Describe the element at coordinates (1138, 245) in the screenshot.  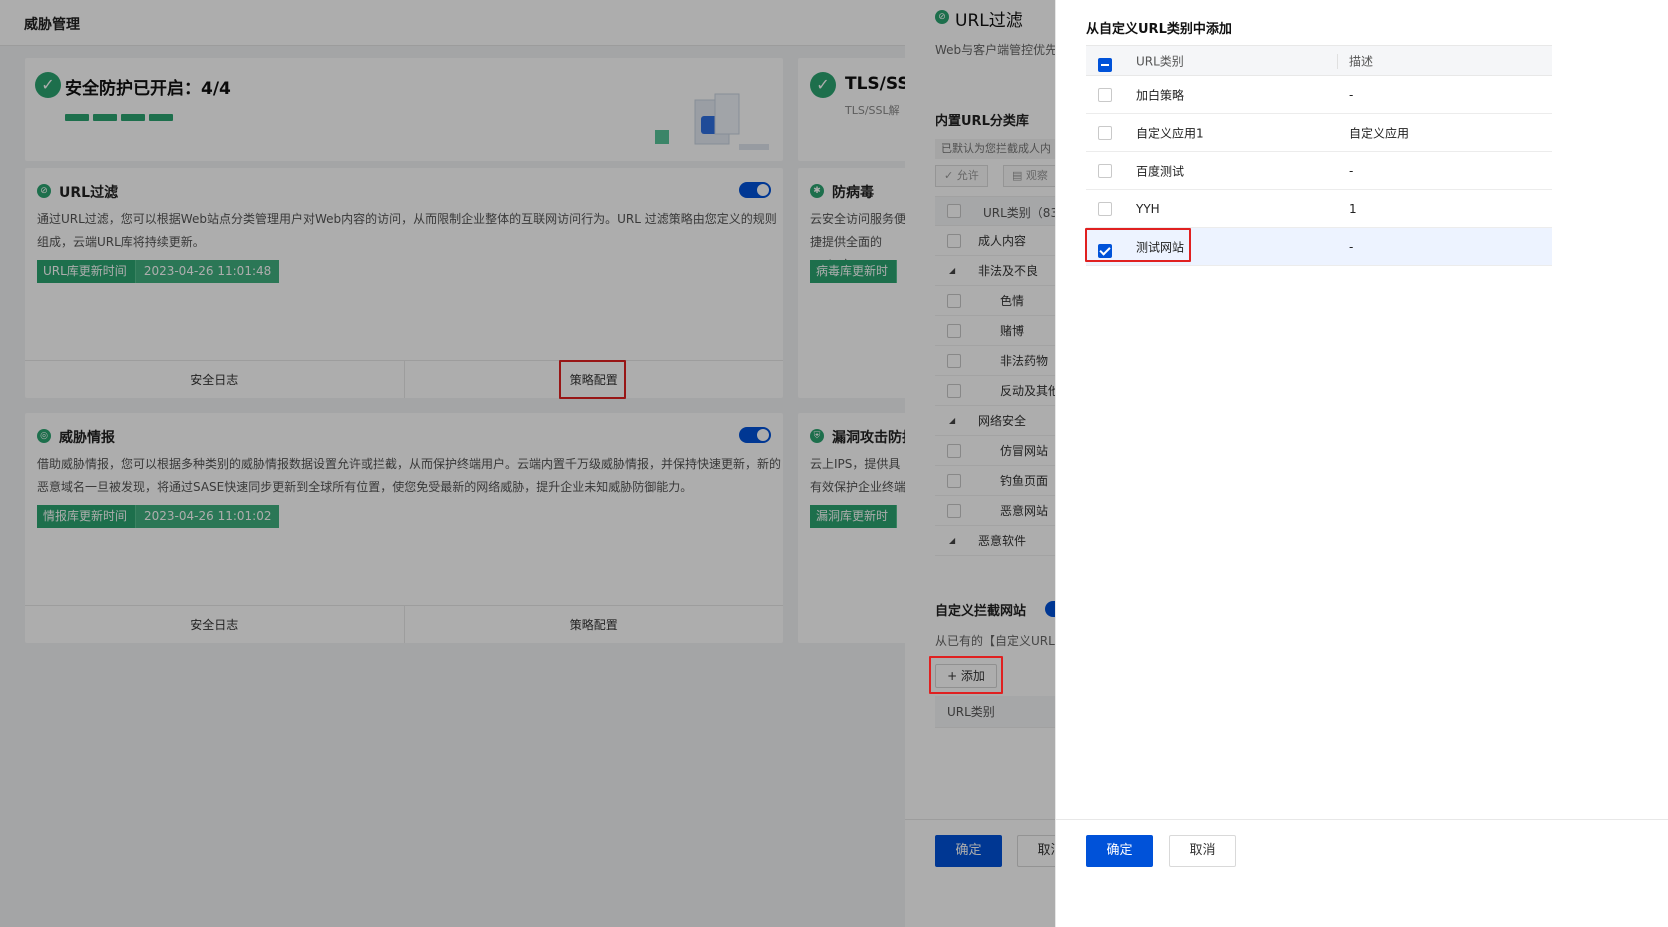
I see `annotation-box-selected-row` at that location.